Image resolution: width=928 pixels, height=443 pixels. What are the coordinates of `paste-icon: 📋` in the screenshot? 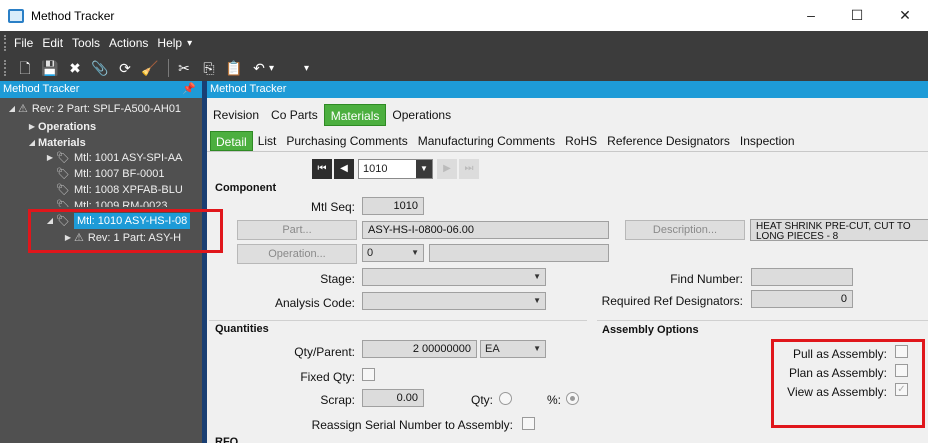 It's located at (234, 68).